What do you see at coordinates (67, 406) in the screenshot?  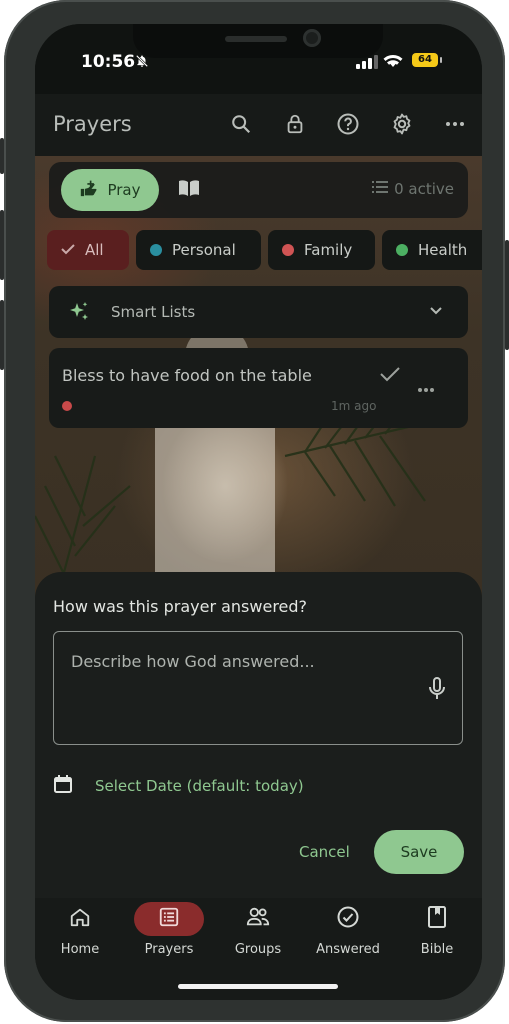 I see `category-color-dot` at bounding box center [67, 406].